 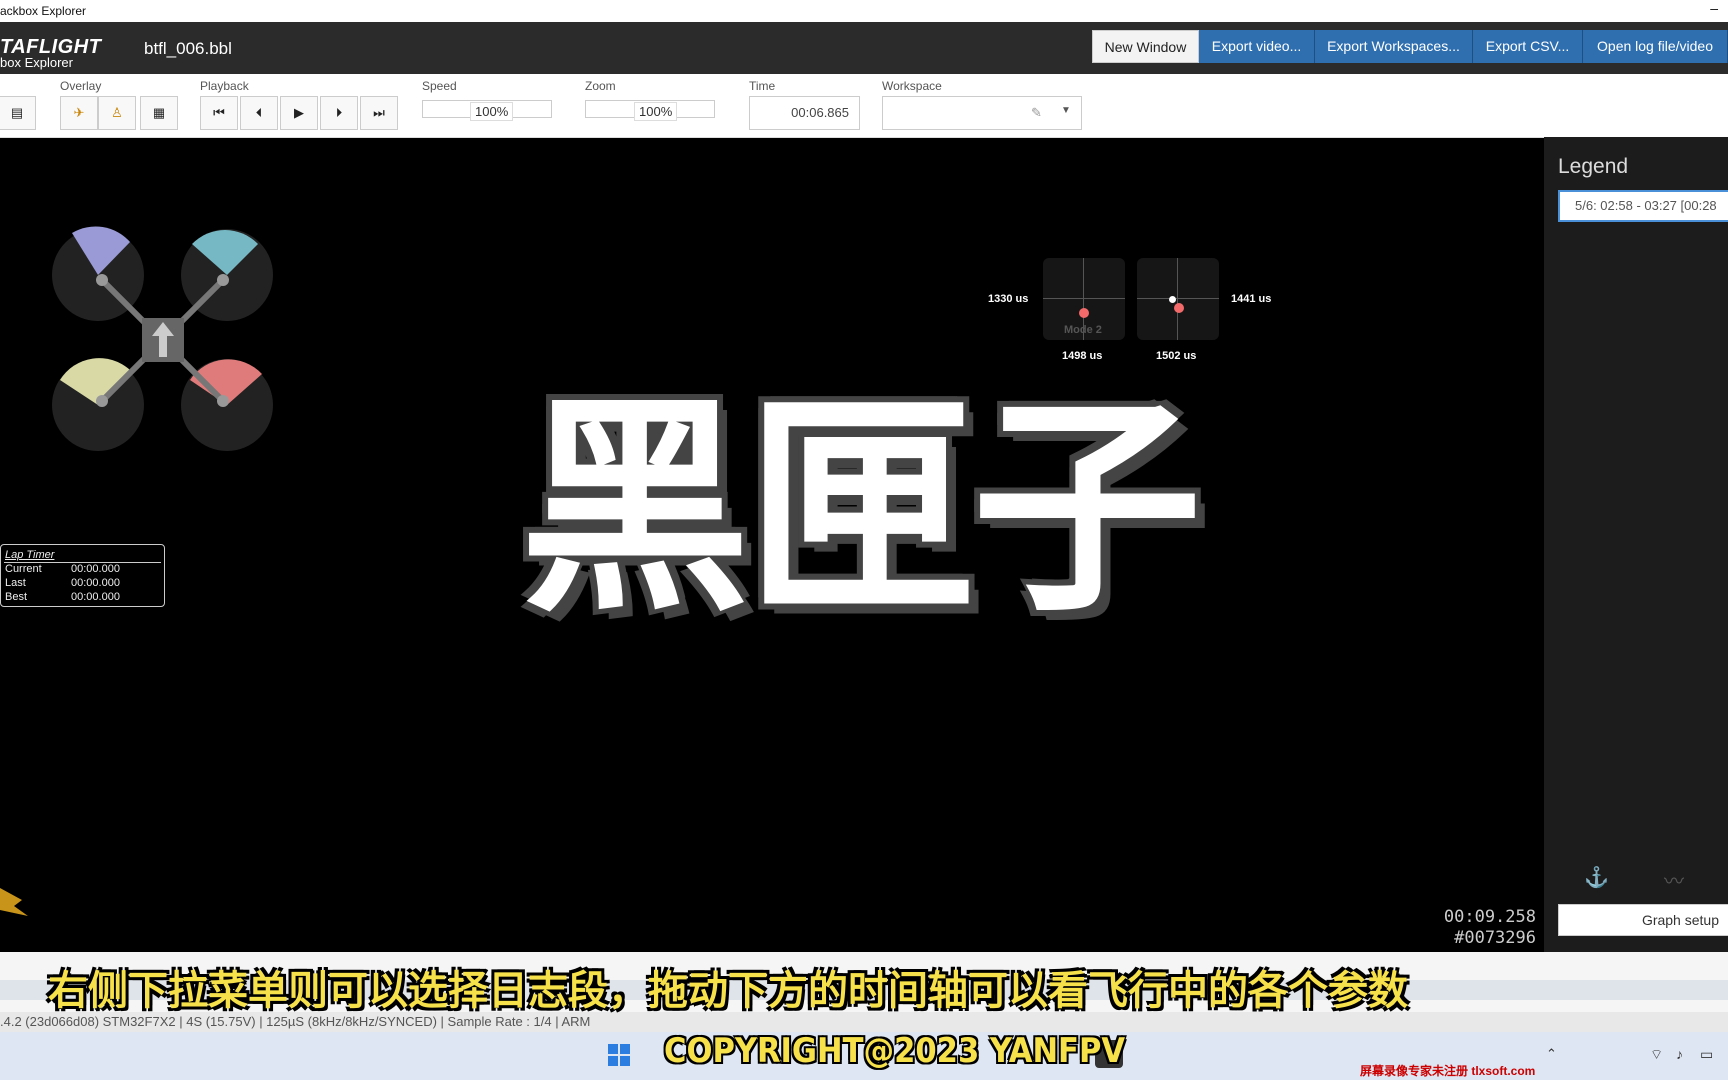 What do you see at coordinates (762, 86) in the screenshot?
I see `time-label: Time` at bounding box center [762, 86].